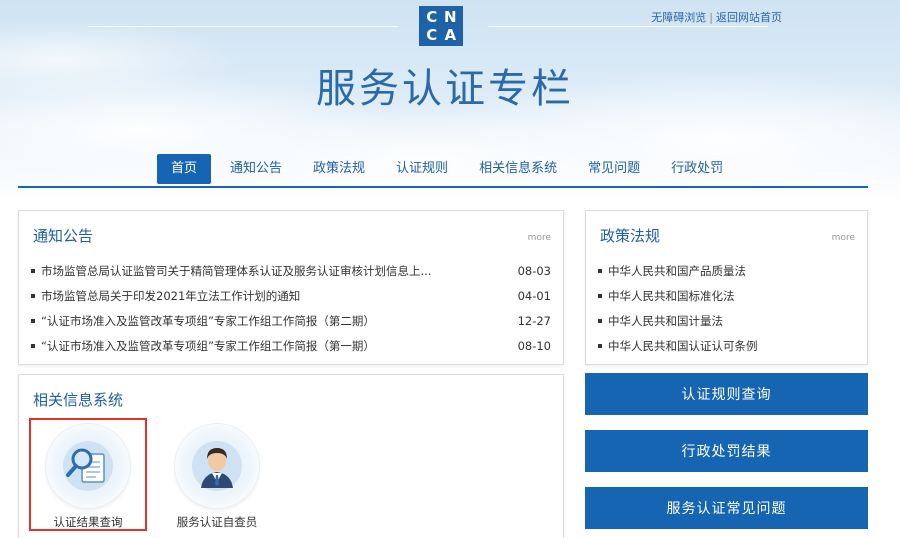  Describe the element at coordinates (731, 271) in the screenshot. I see `policy-title: 中华人民共和国产品质量法` at that location.